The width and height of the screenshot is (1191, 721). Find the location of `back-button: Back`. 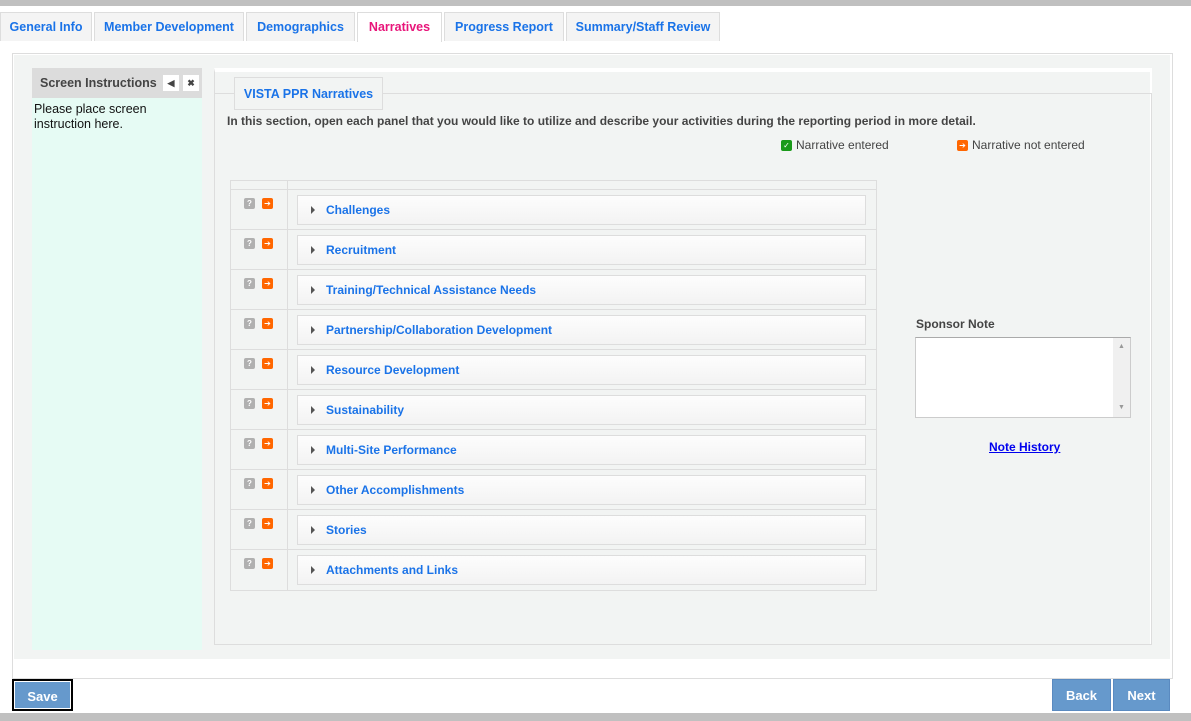

back-button: Back is located at coordinates (1081, 695).